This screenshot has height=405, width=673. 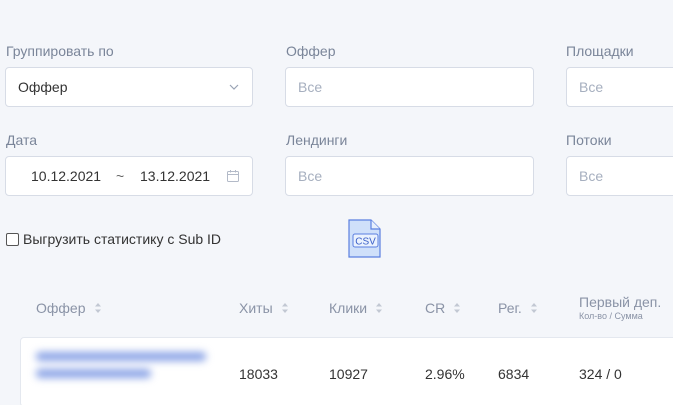 I want to click on date-range-picker: 10.12.2021 ~ 13.12.2021, so click(x=129, y=176).